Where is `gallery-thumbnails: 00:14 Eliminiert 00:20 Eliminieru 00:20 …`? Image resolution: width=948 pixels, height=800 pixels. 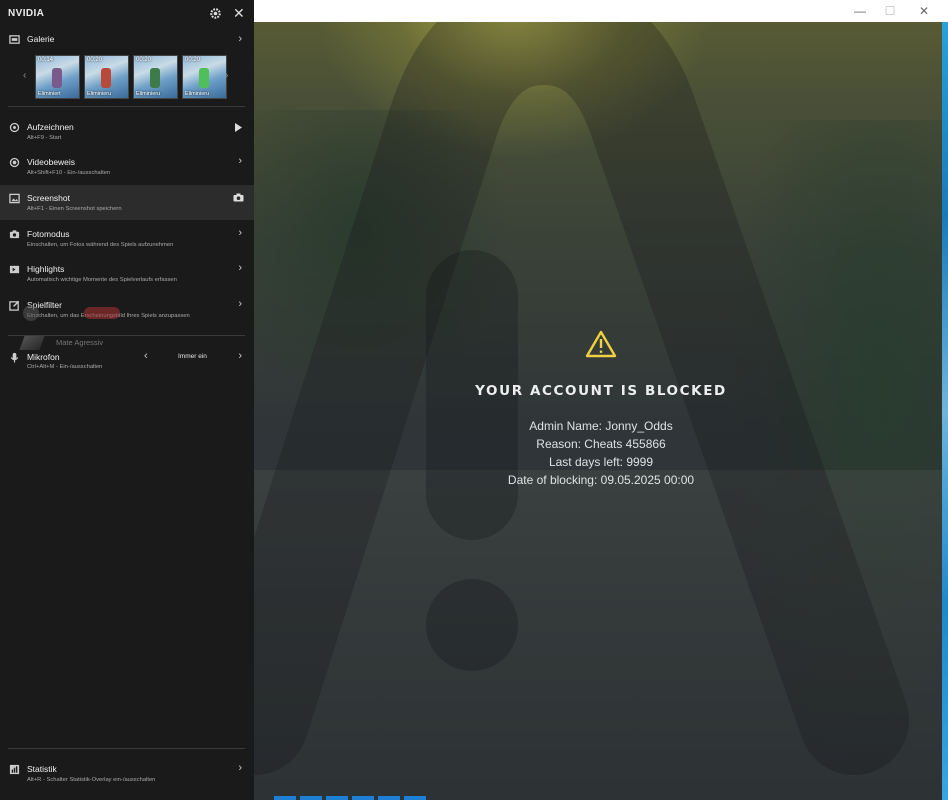
gallery-thumbnails: 00:14 Eliminiert 00:20 Eliminieru 00:20 … is located at coordinates (131, 77).